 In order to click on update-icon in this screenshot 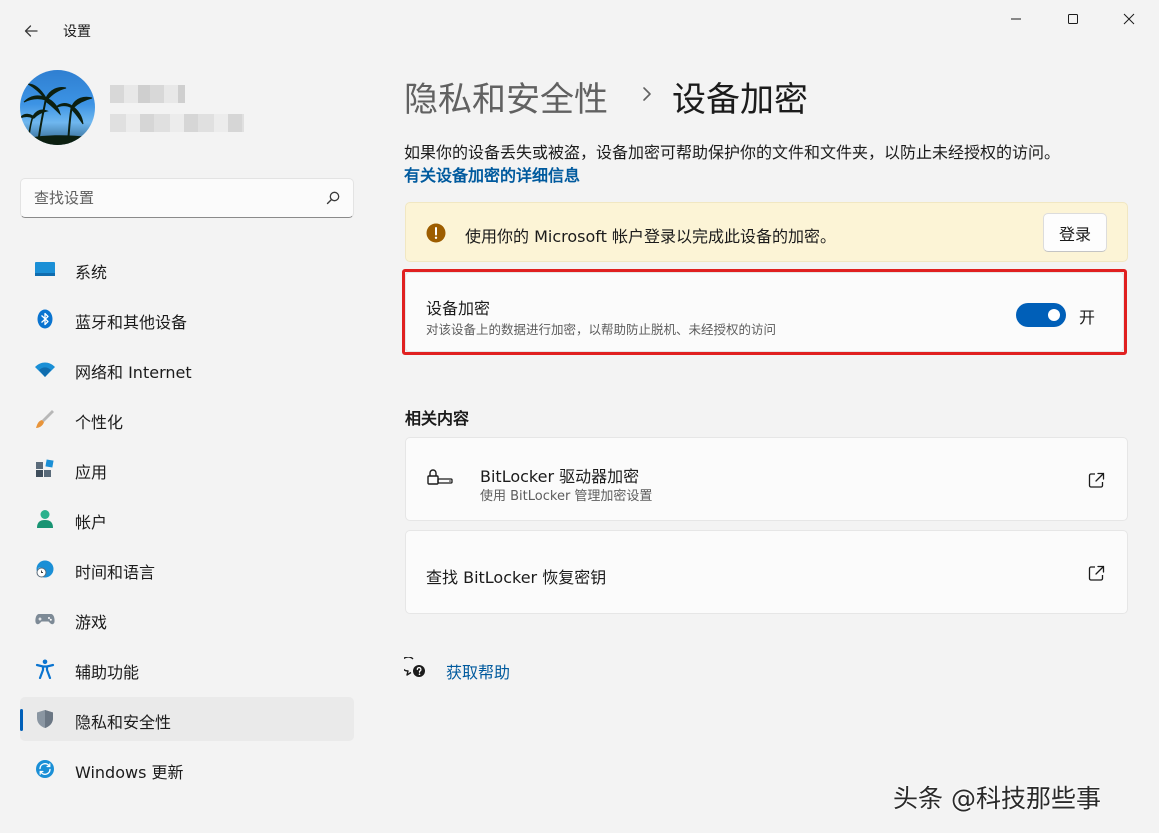, I will do `click(45, 769)`.